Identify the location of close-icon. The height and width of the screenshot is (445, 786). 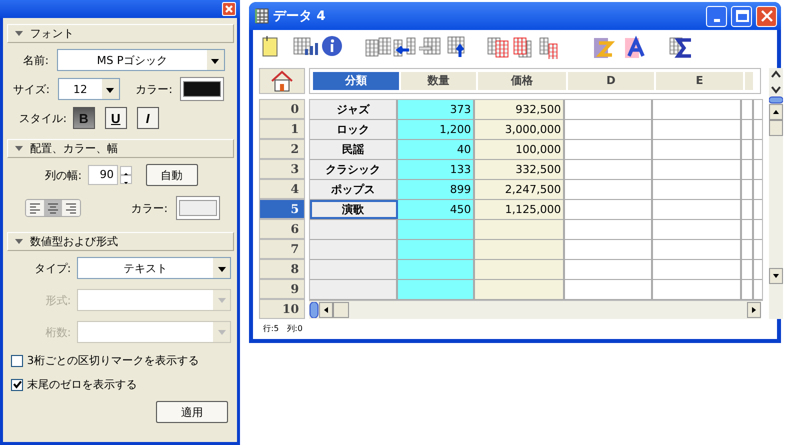
(229, 9).